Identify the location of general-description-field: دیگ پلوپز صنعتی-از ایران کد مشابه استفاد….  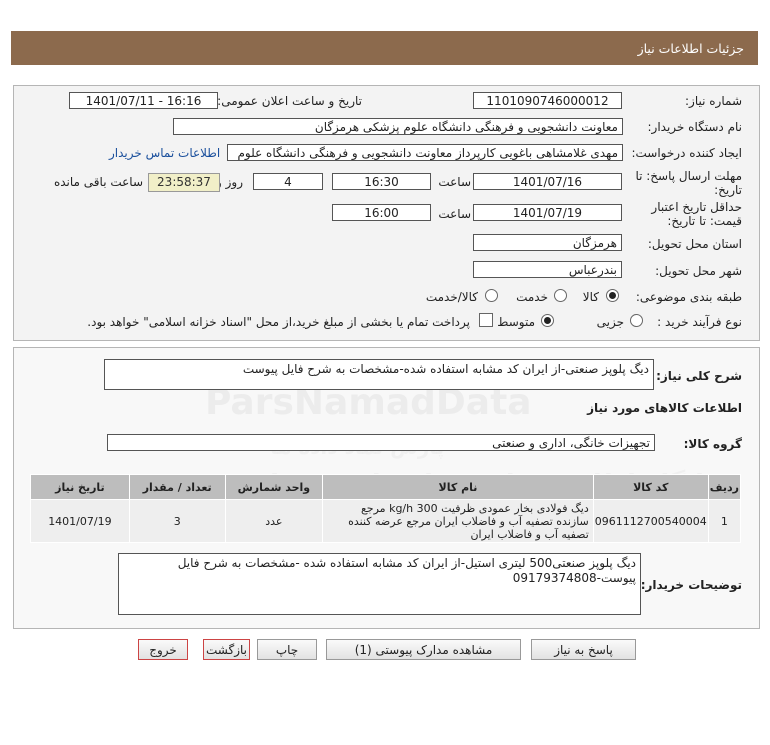
(379, 374).